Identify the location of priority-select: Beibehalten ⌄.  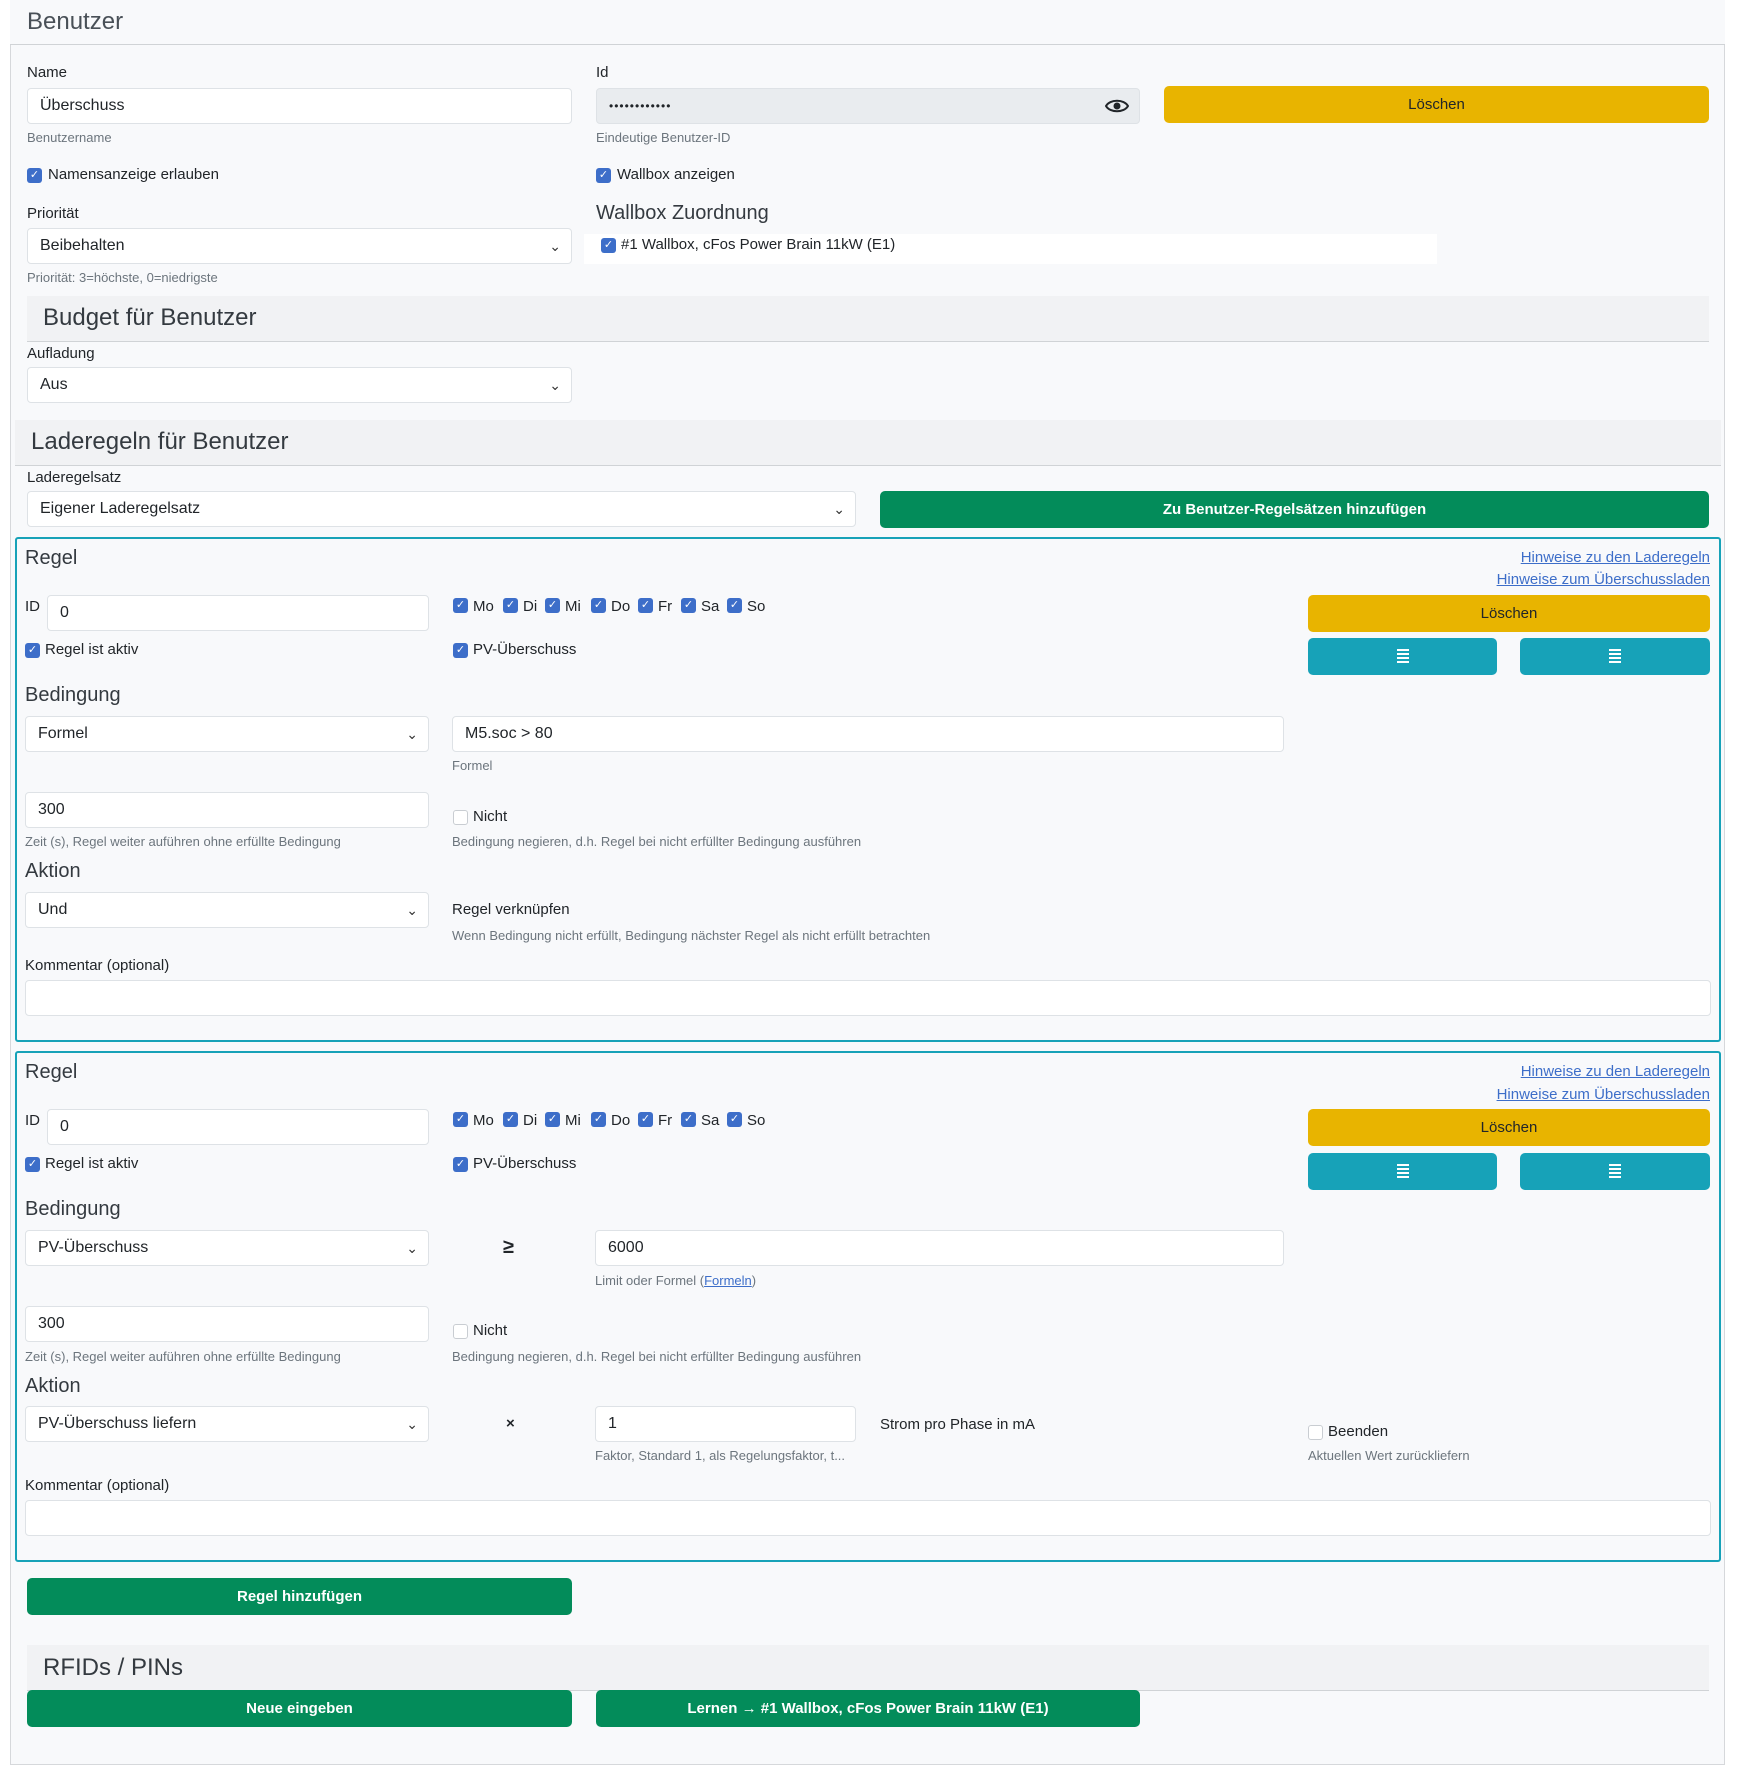
(299, 246).